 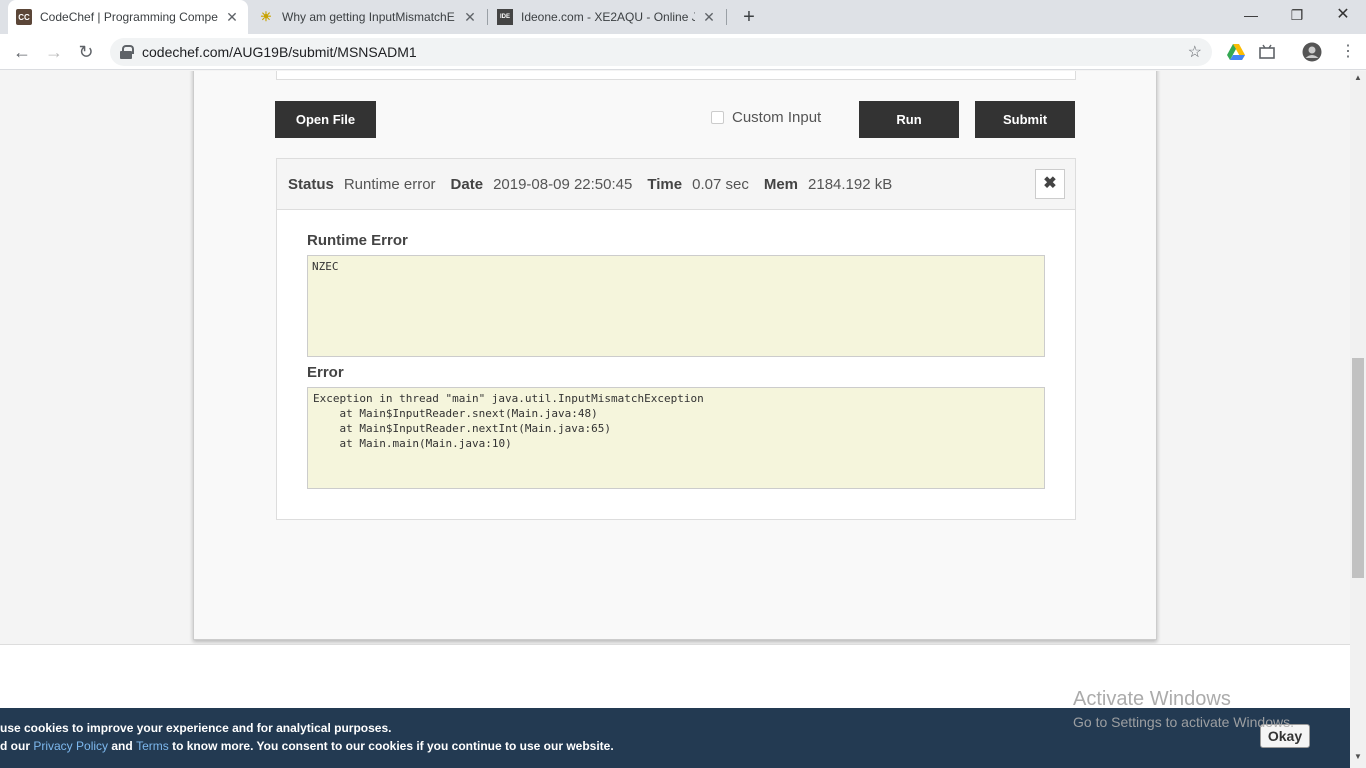 I want to click on status-value: Runtime error, so click(x=389, y=184).